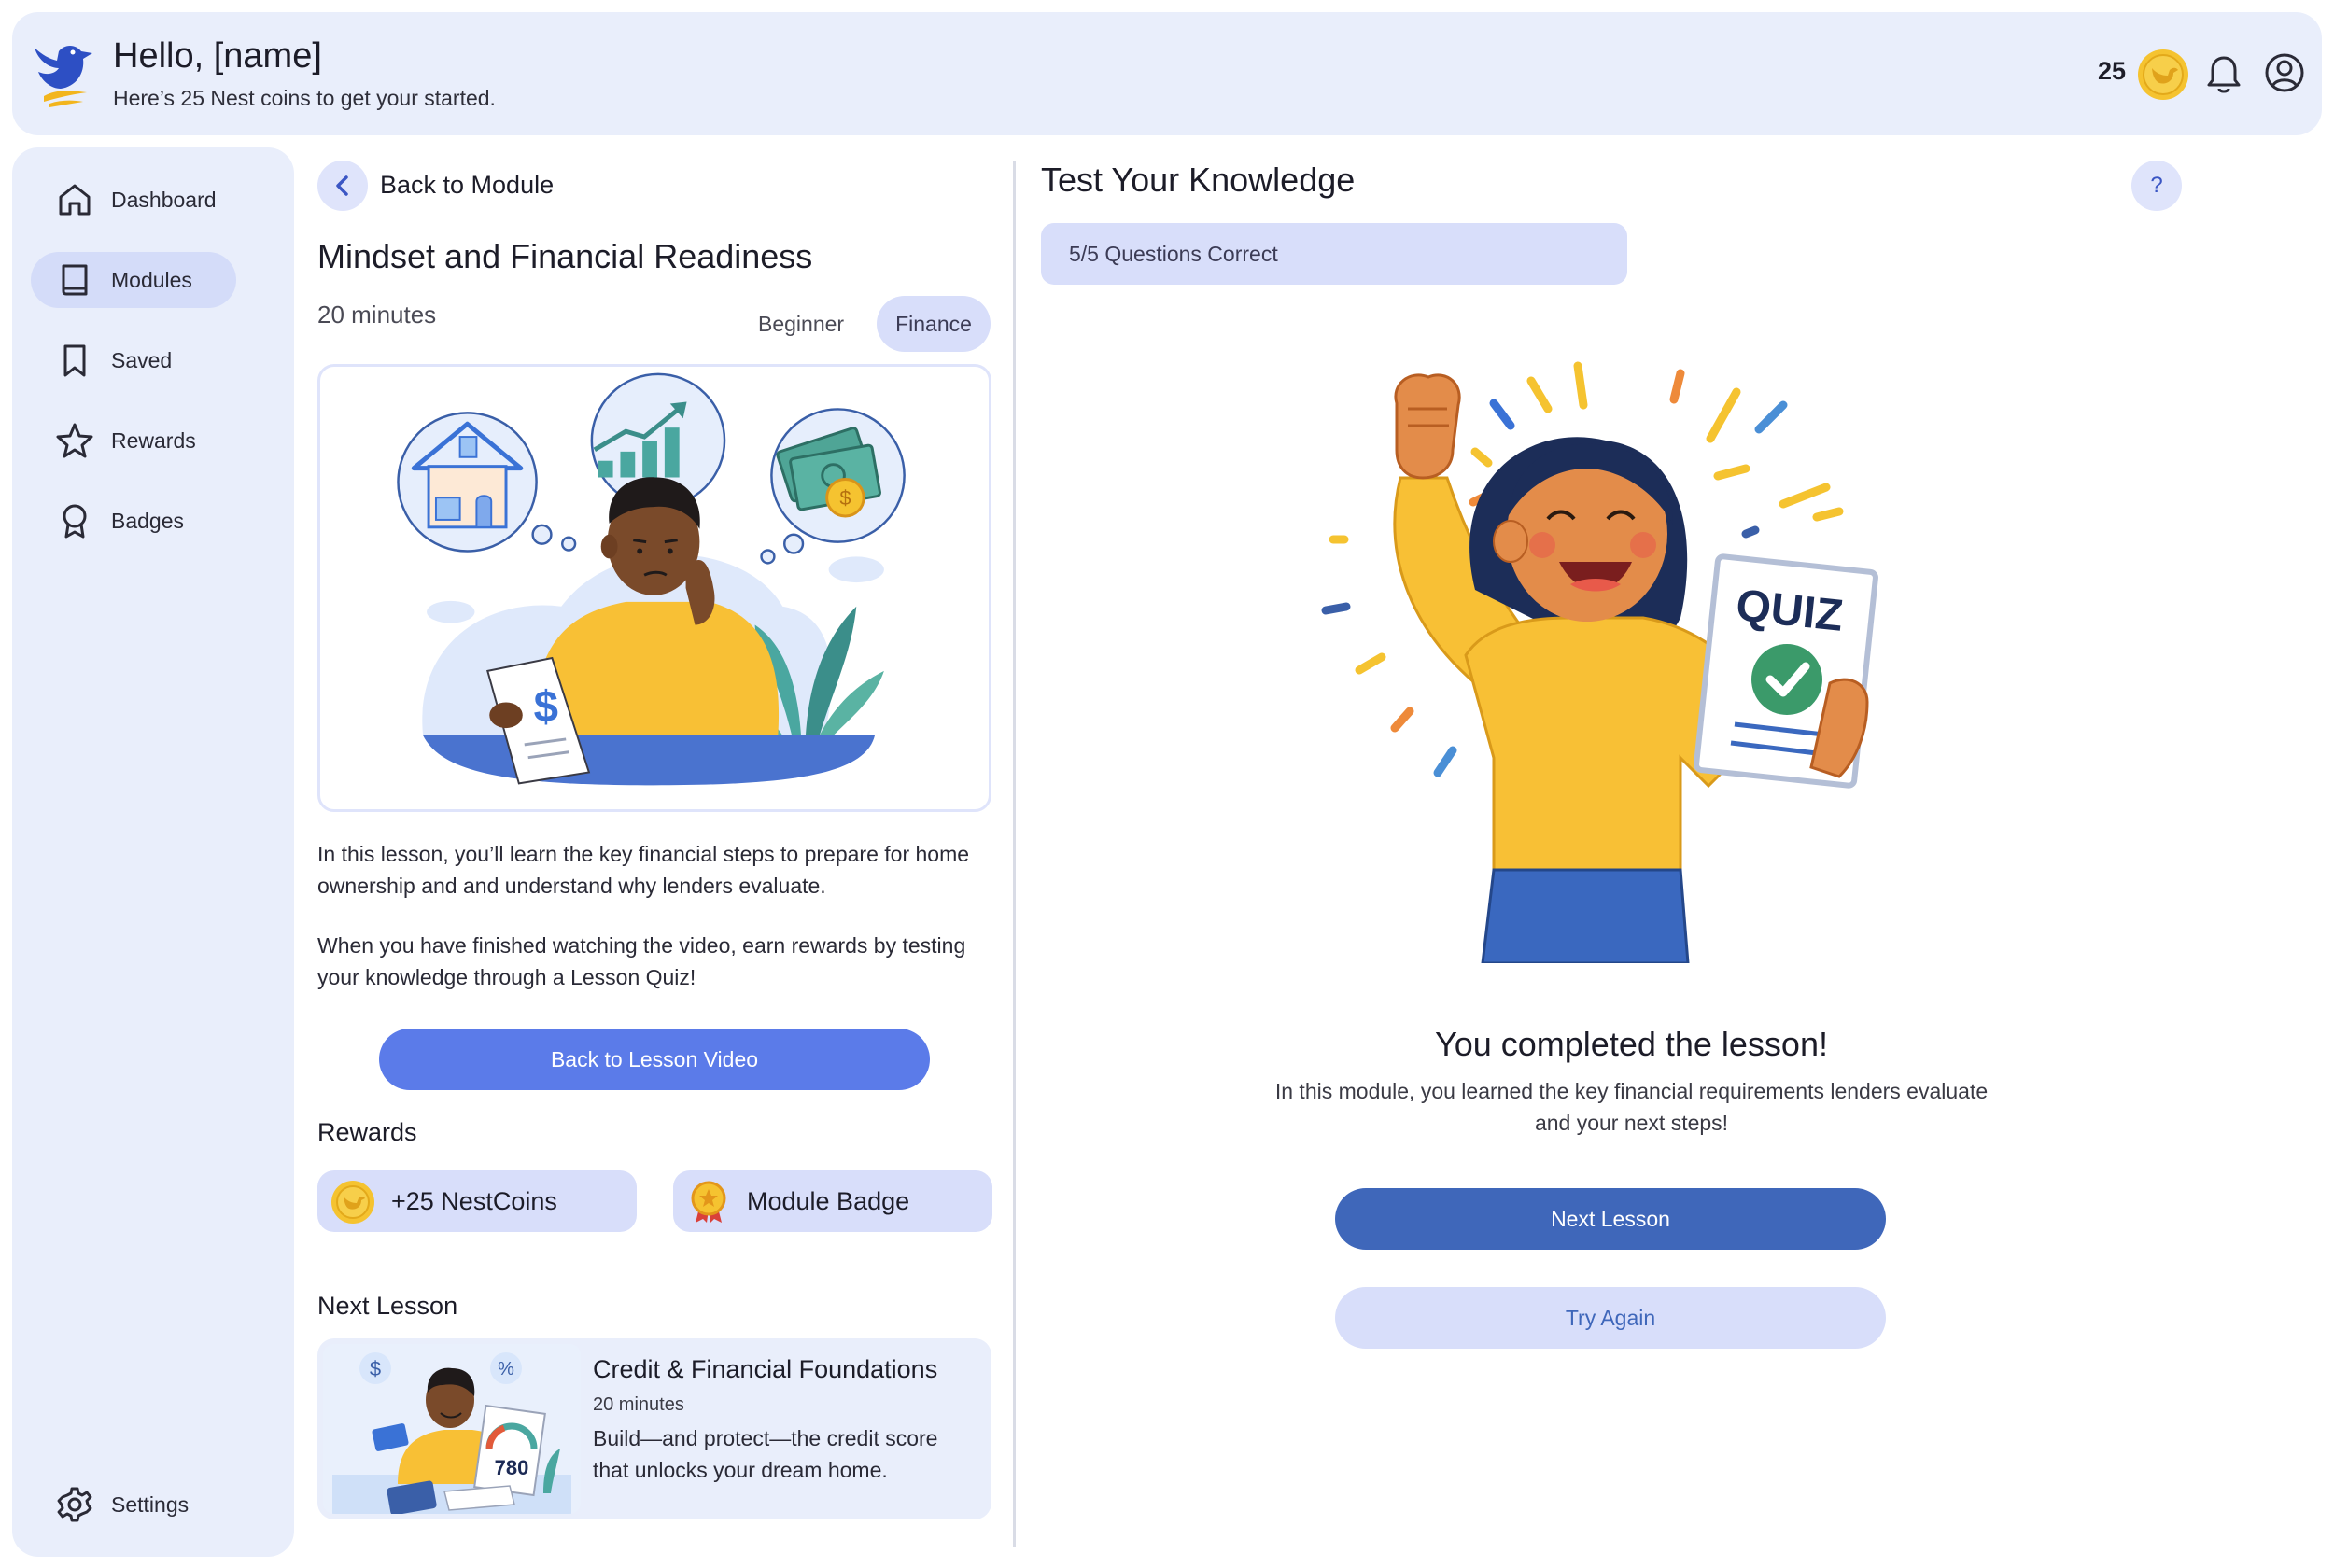 The image size is (2334, 1568). What do you see at coordinates (151, 279) in the screenshot?
I see `sidebar-item-label: Modules` at bounding box center [151, 279].